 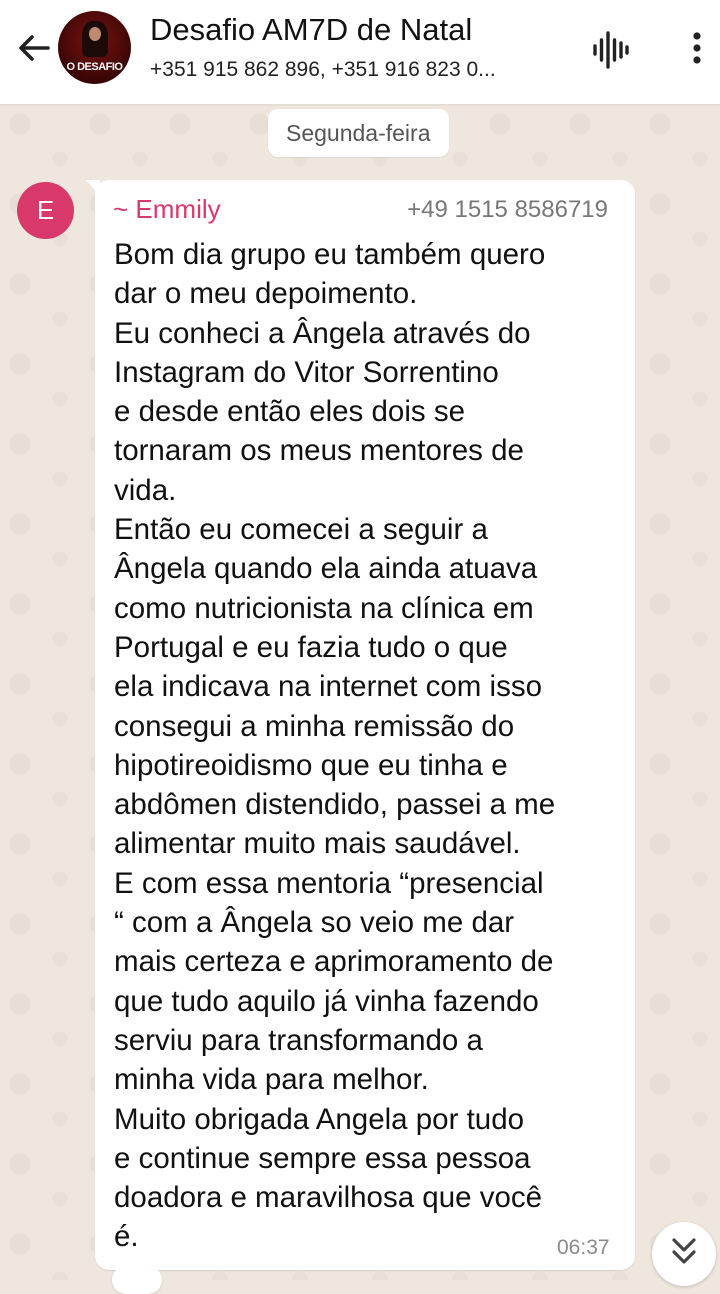 What do you see at coordinates (507, 210) in the screenshot?
I see `sender-phone: +49 1515 8586719` at bounding box center [507, 210].